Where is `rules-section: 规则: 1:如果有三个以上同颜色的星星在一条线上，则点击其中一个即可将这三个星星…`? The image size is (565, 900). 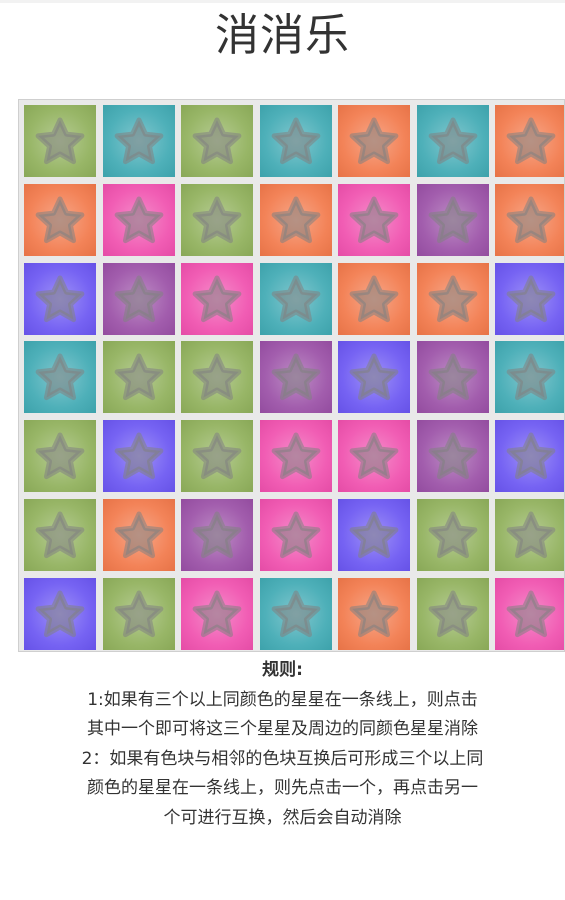
rules-section: 规则: 1:如果有三个以上同颜色的星星在一条线上，则点击其中一个即可将这三个星星… is located at coordinates (282, 744).